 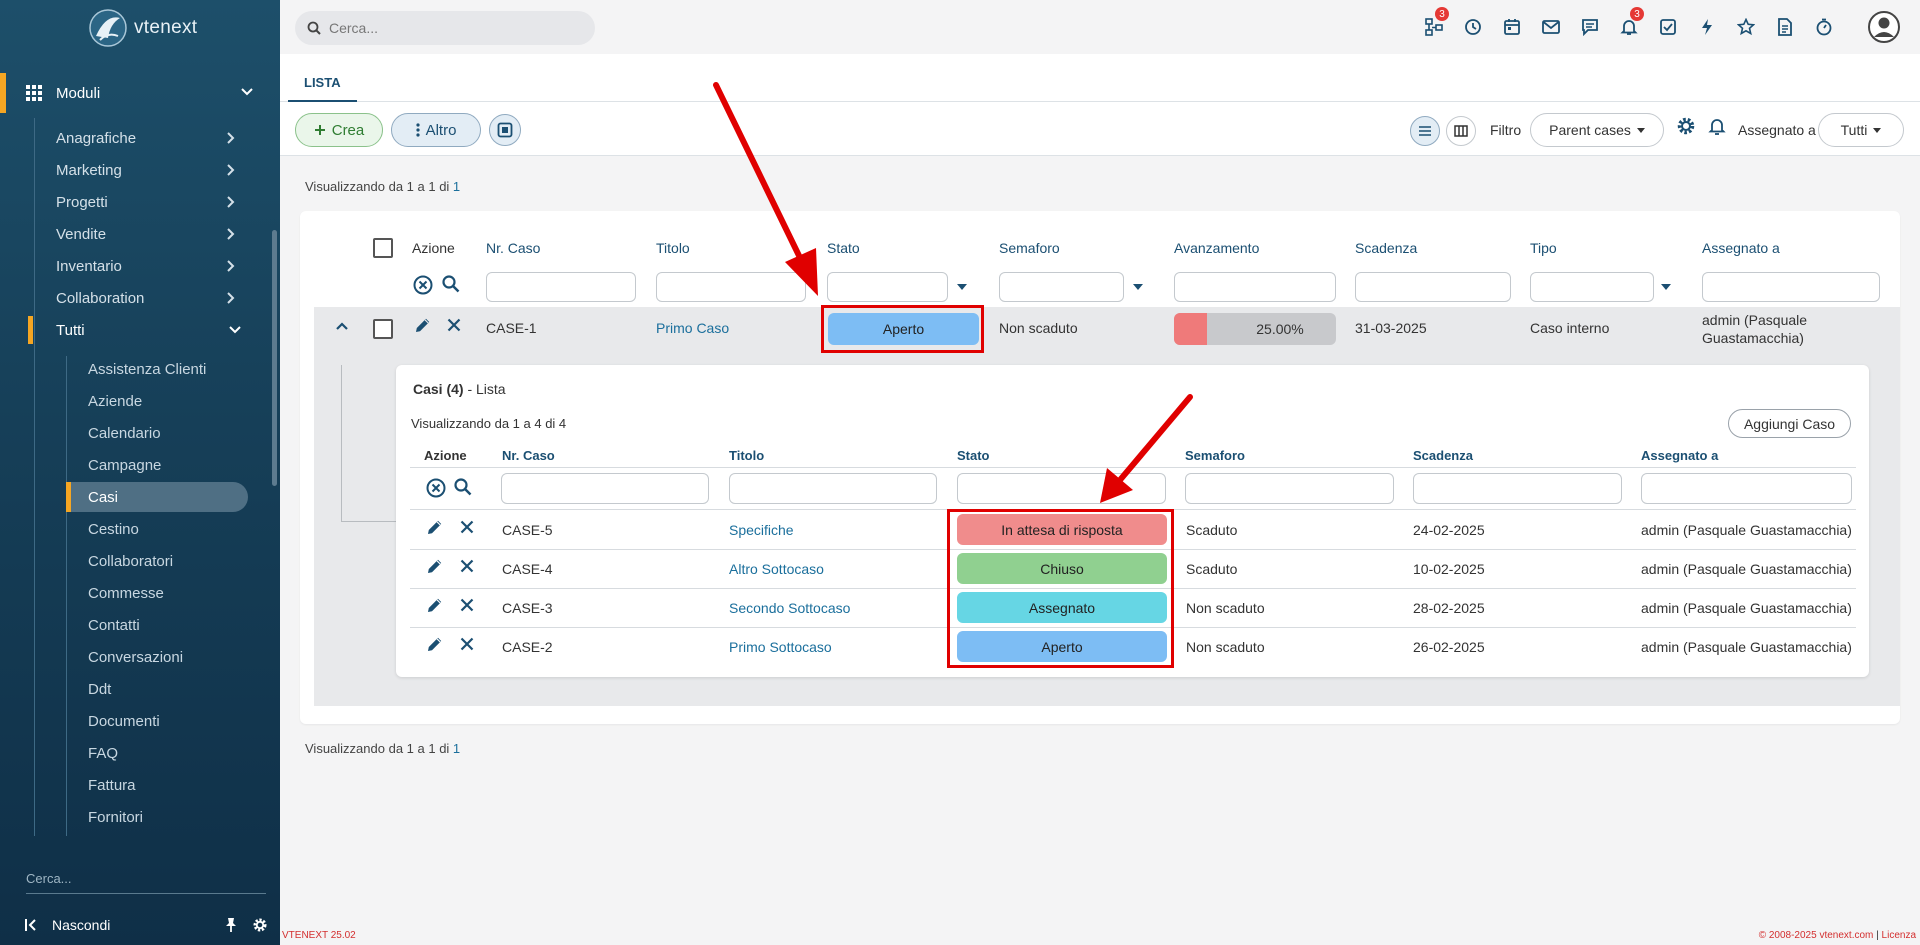 I want to click on sidebar-item-fattura: Fattura, so click(x=157, y=785).